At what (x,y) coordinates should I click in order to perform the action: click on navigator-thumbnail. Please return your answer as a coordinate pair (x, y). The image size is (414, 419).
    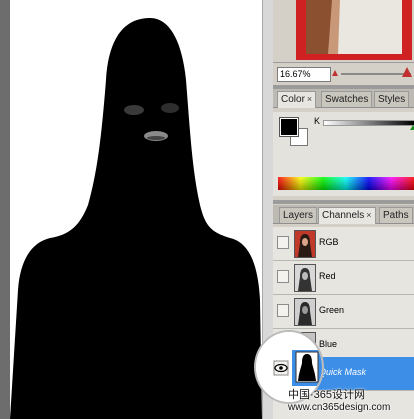
    Looking at the image, I should click on (354, 27).